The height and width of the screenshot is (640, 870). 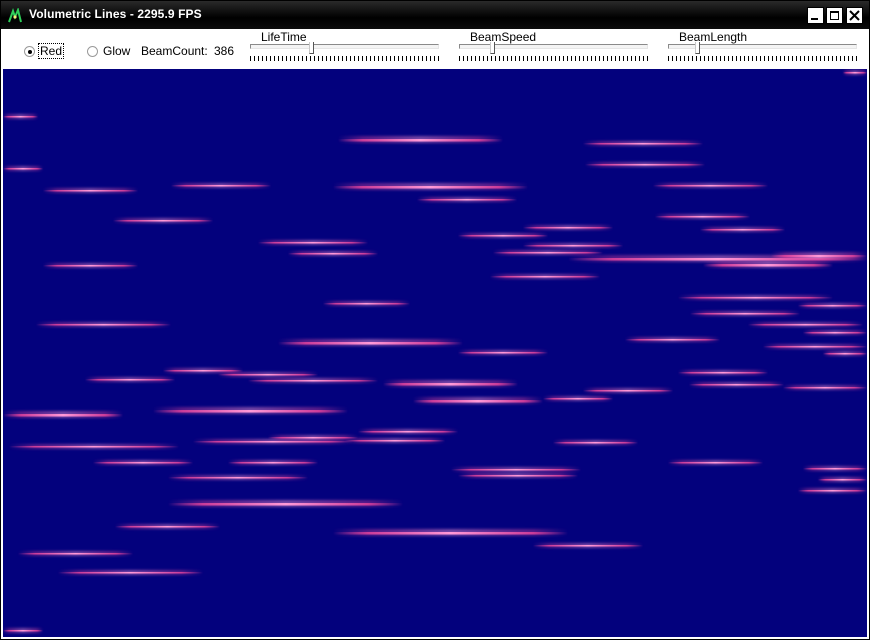 What do you see at coordinates (29, 51) in the screenshot?
I see `red-radio` at bounding box center [29, 51].